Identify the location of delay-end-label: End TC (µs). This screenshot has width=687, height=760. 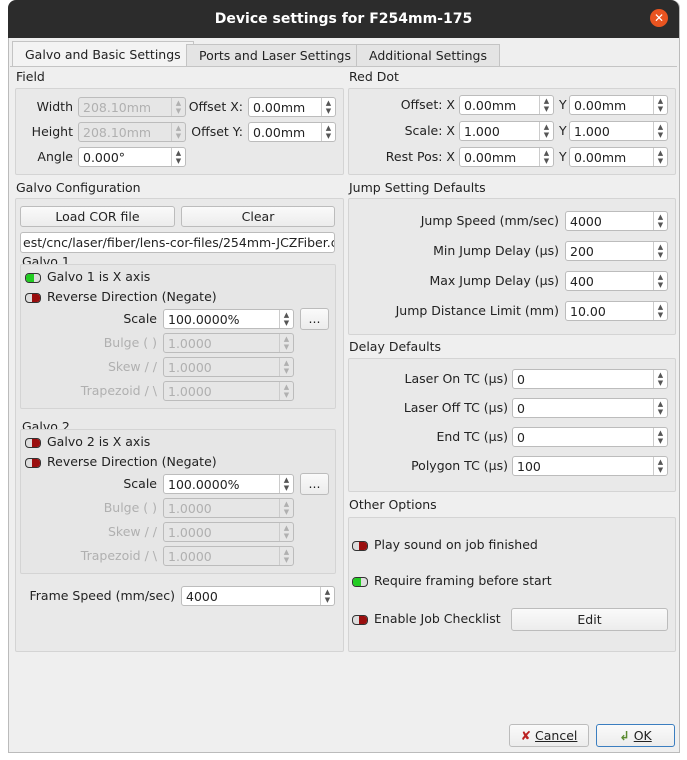
(472, 436).